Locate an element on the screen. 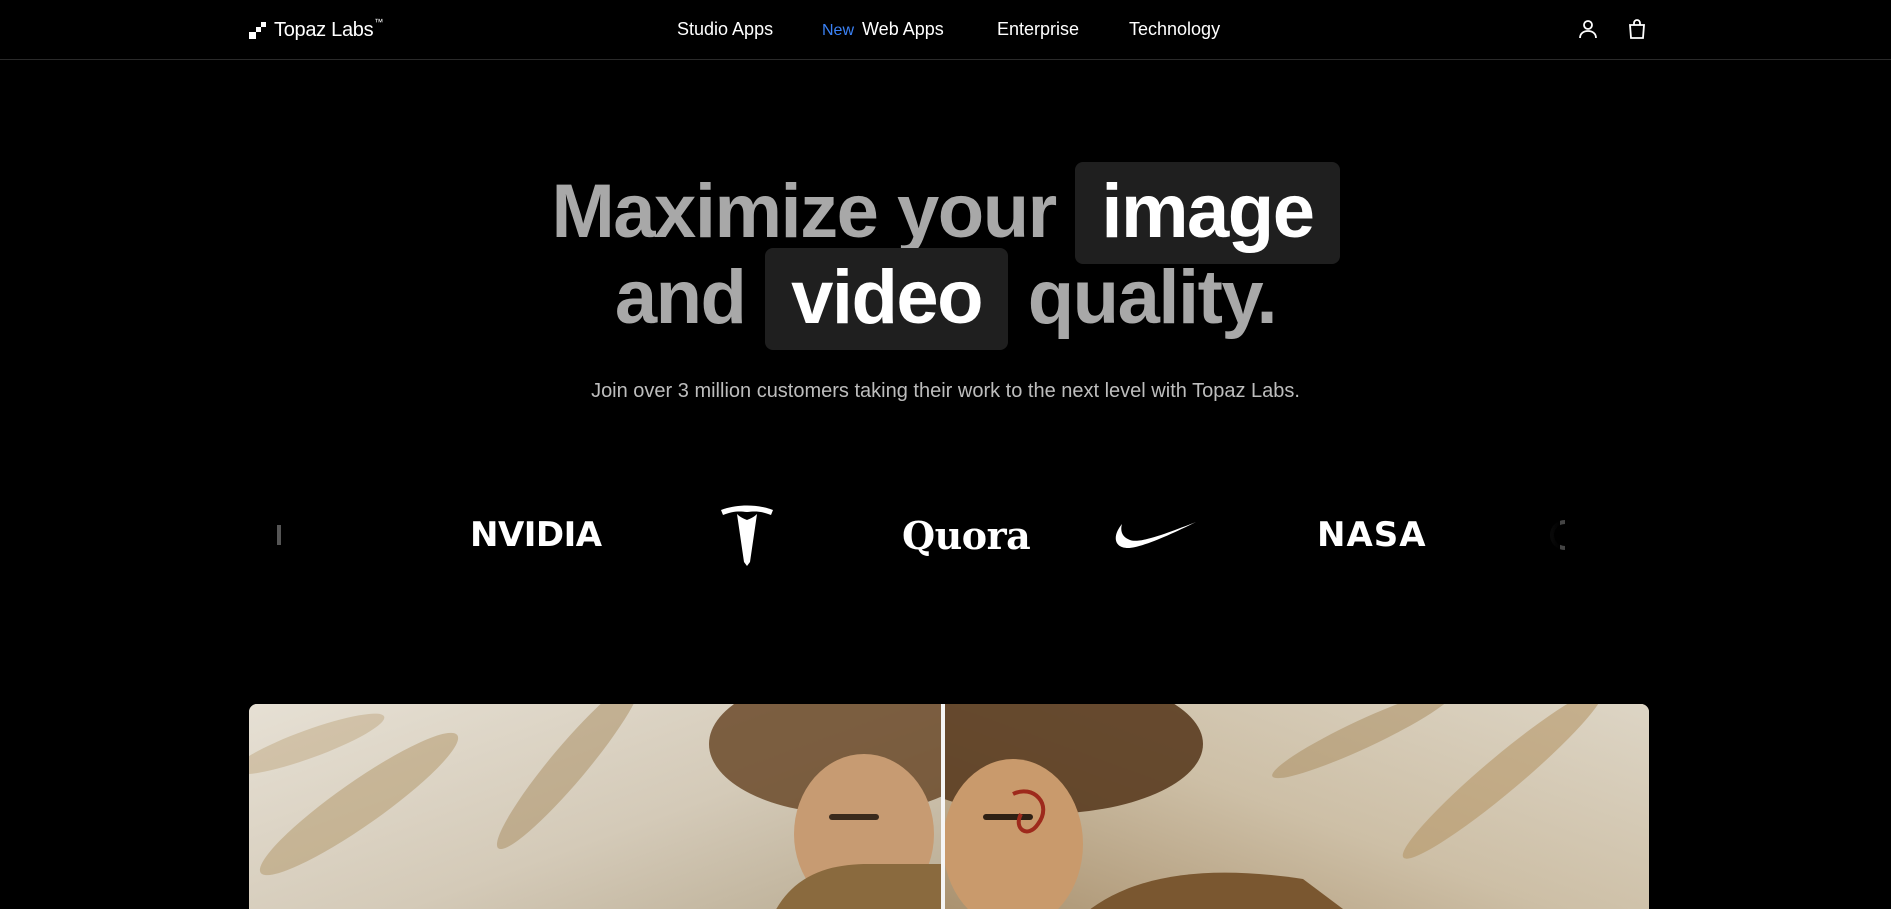  nav-technology: Technology is located at coordinates (1174, 29).